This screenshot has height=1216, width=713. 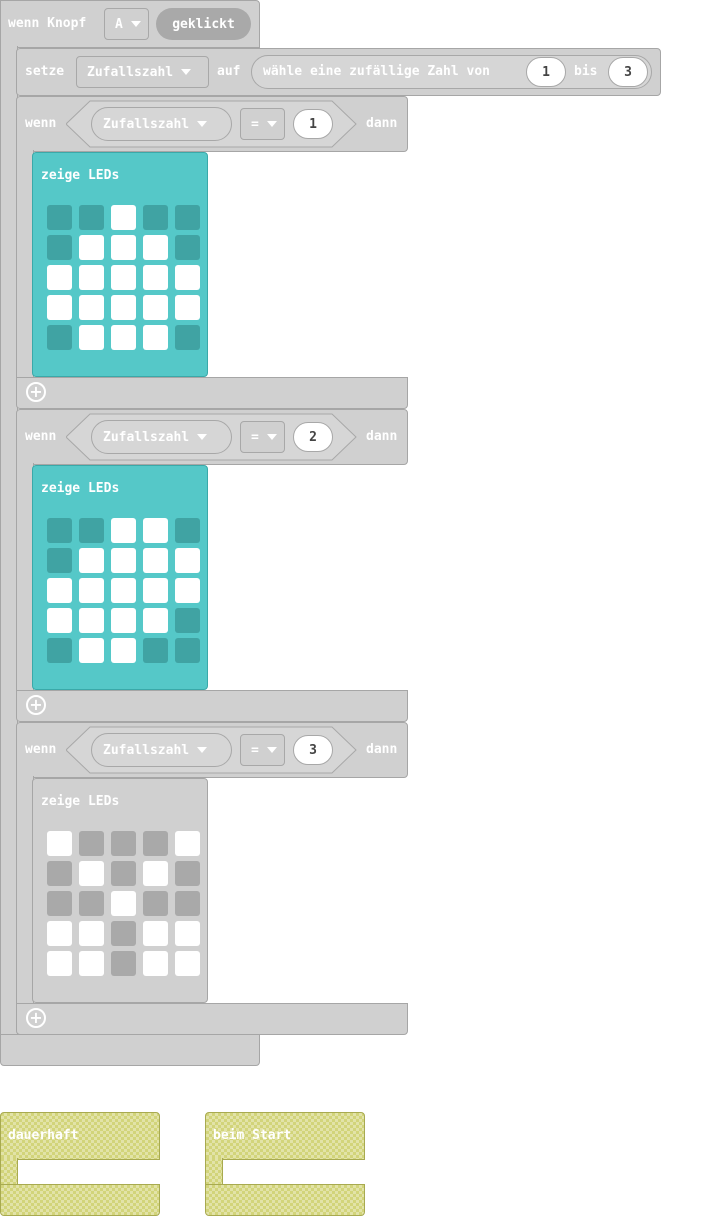 I want to click on then-label-2: dann, so click(x=382, y=436).